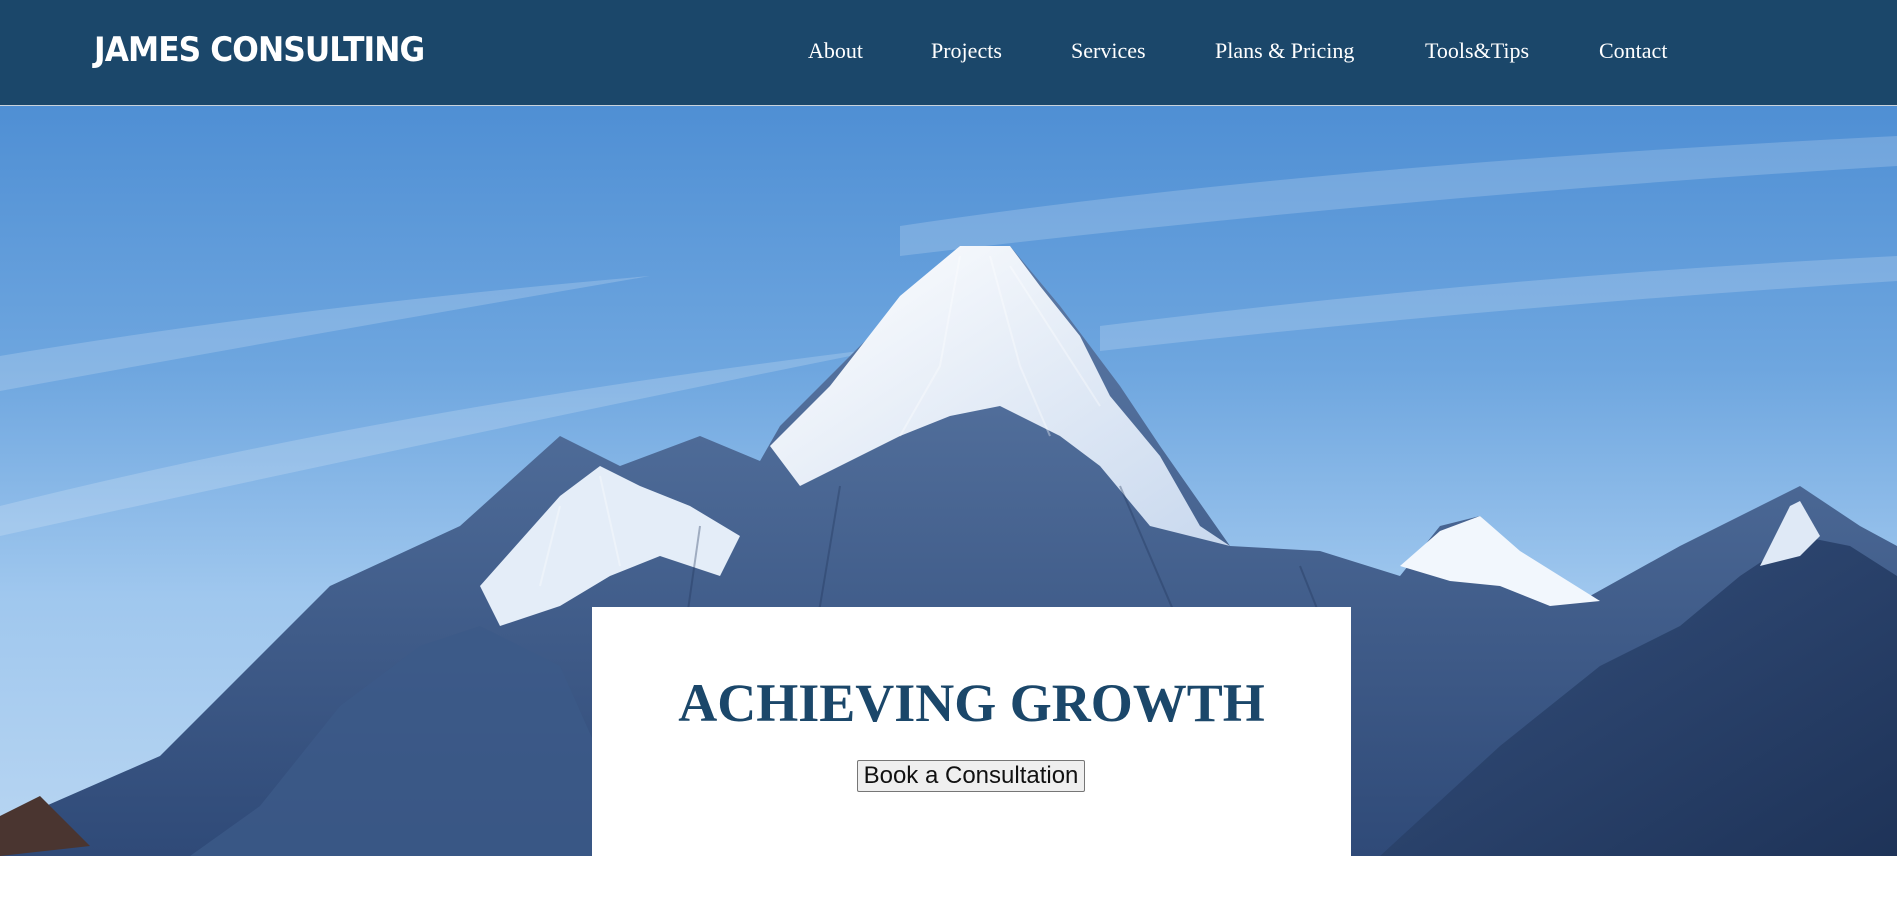  Describe the element at coordinates (971, 703) in the screenshot. I see `hero-title: ACHIEVING GROWTH` at that location.